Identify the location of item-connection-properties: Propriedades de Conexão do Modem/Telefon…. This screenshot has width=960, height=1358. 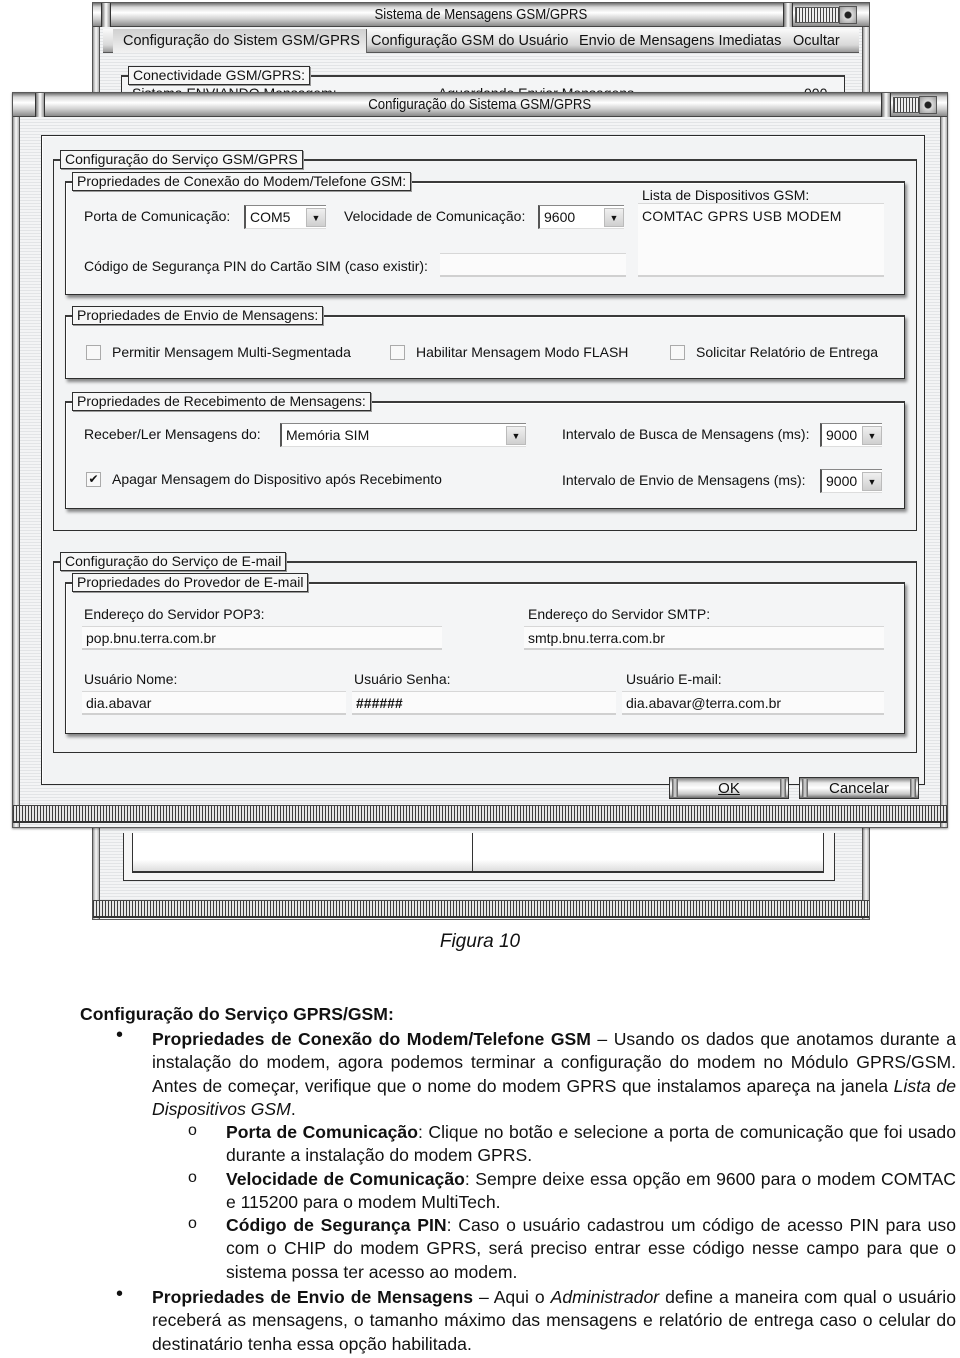
(554, 1074).